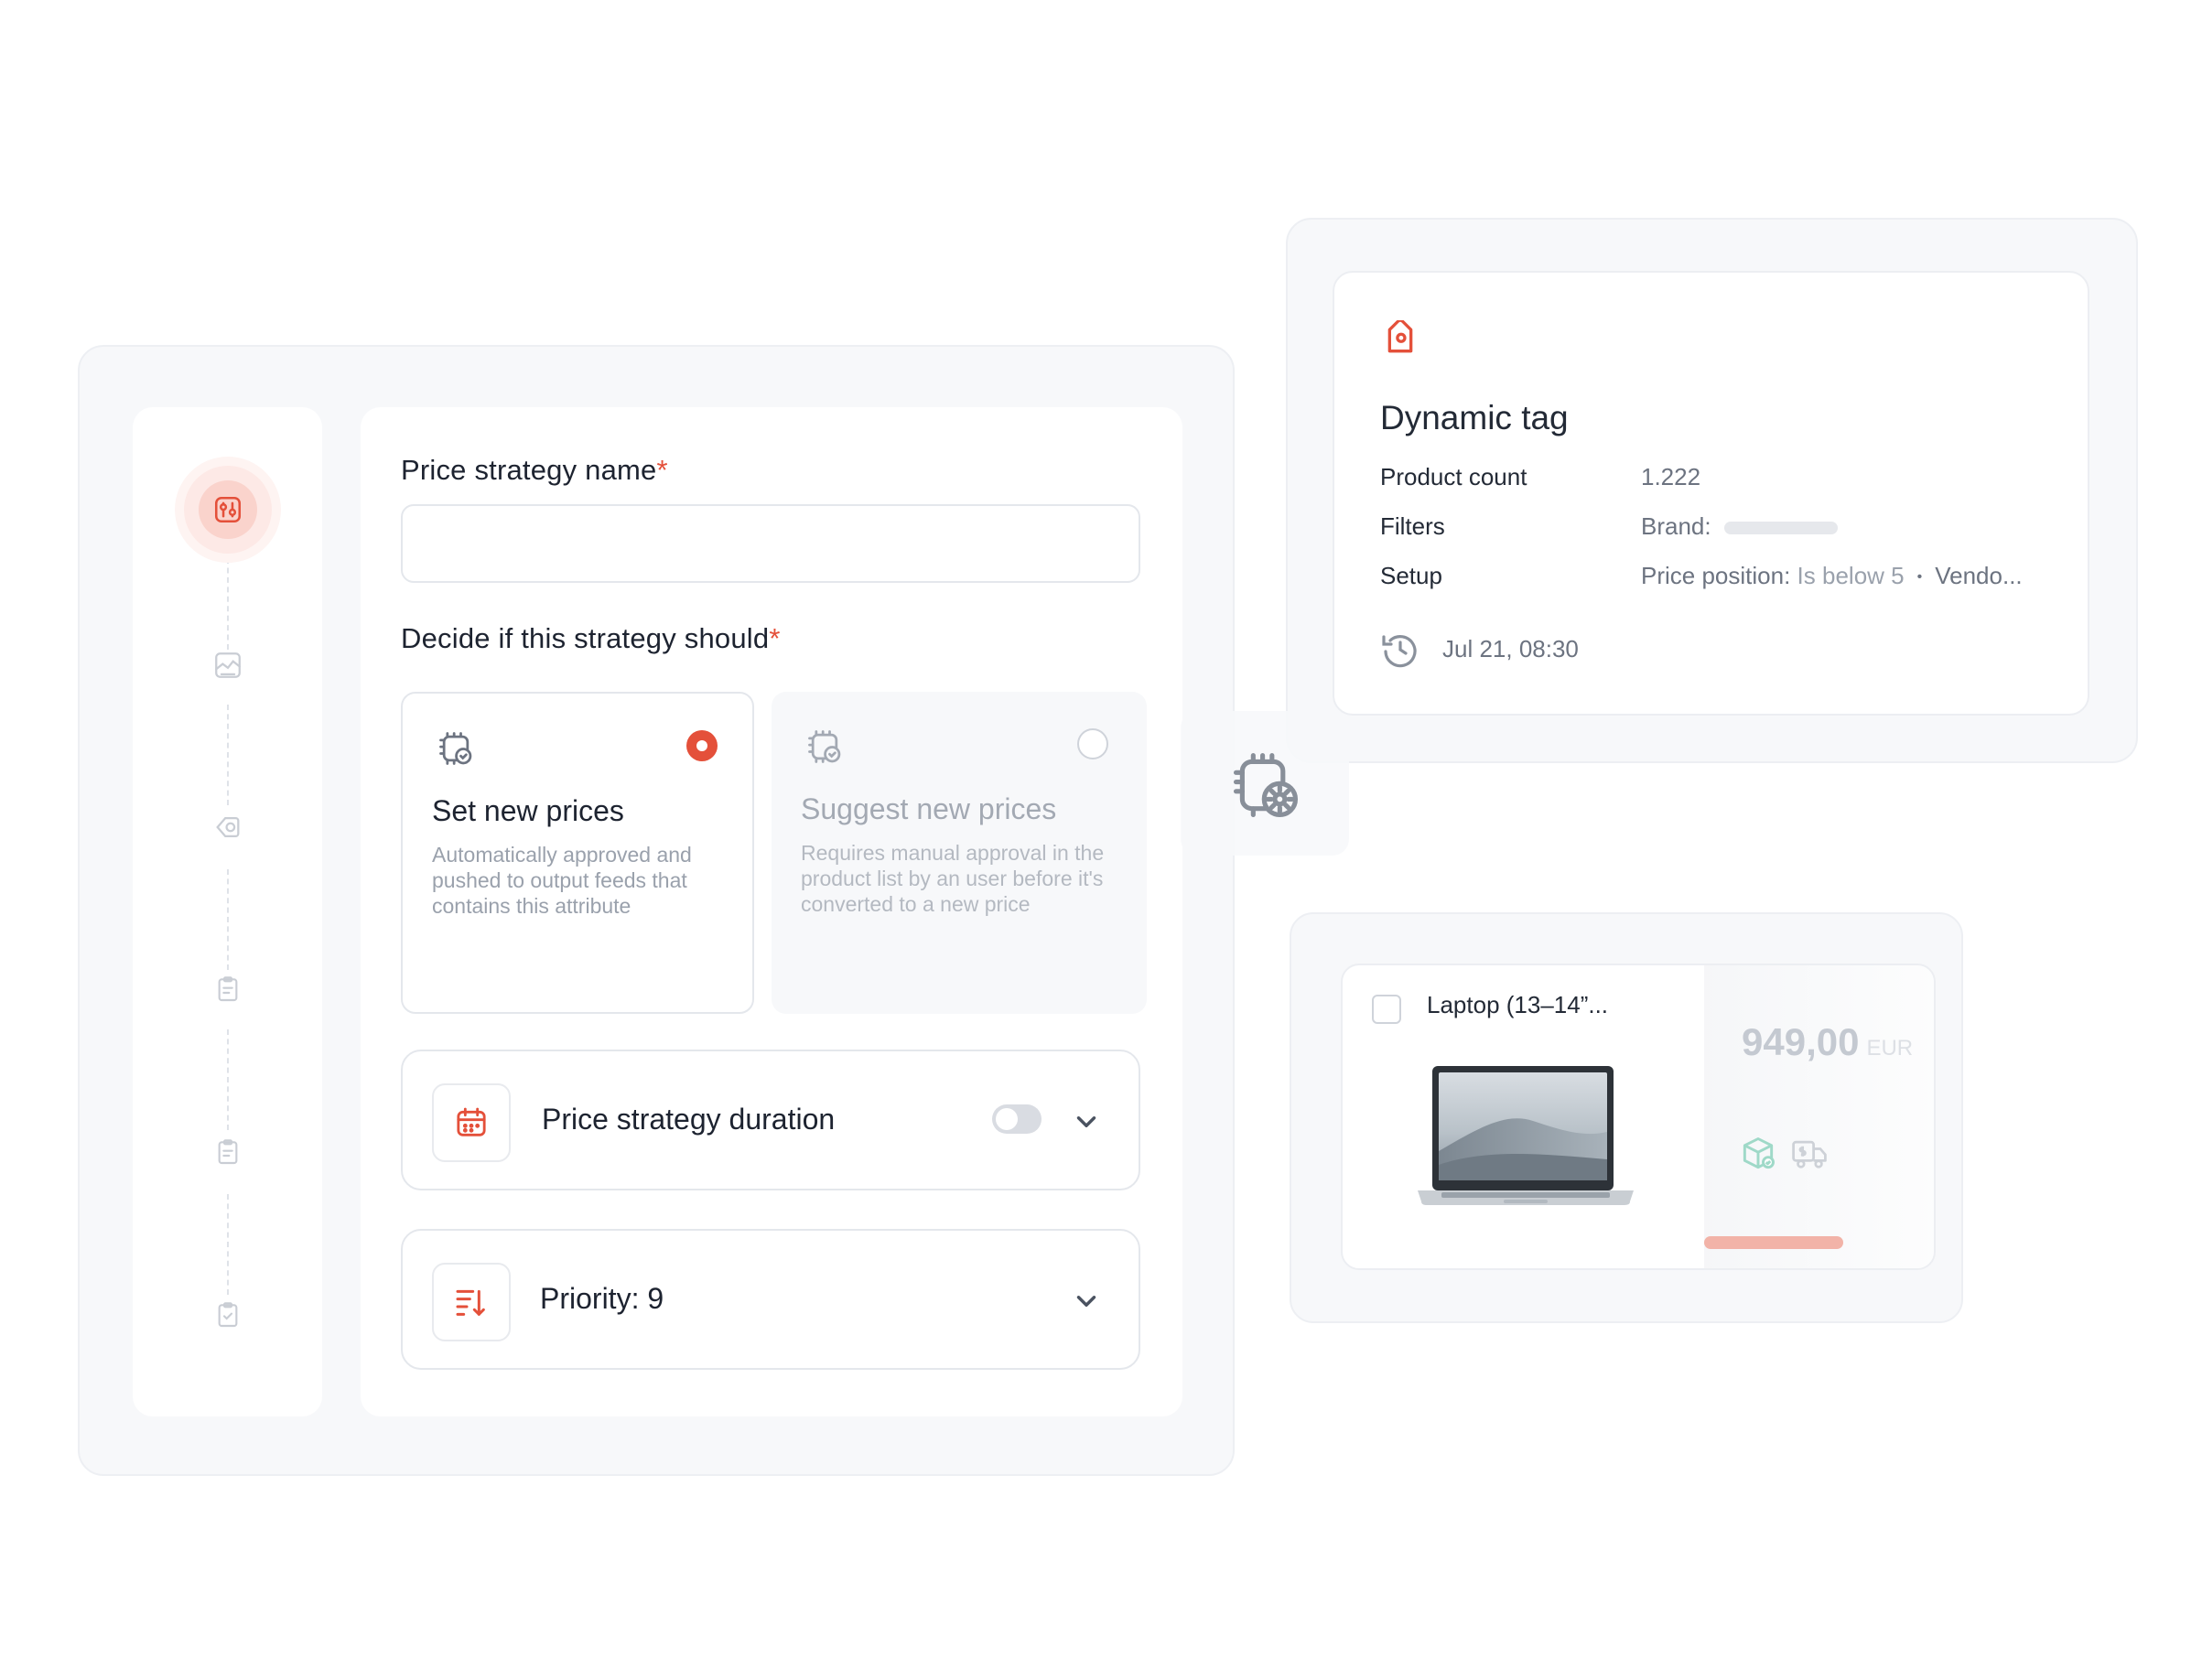 The width and height of the screenshot is (2202, 1680). What do you see at coordinates (1411, 575) in the screenshot?
I see `setup-label: Setup` at bounding box center [1411, 575].